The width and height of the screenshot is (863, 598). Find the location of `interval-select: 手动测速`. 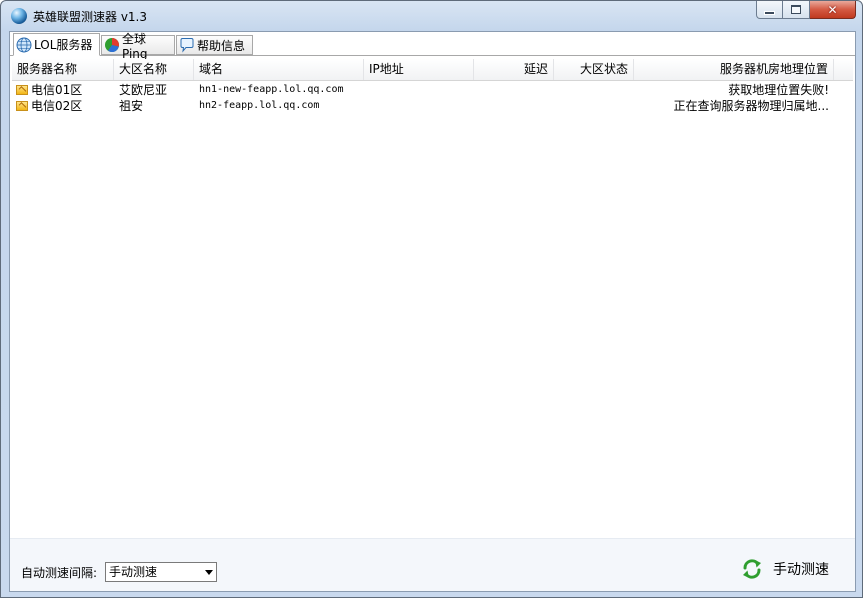

interval-select: 手动测速 is located at coordinates (161, 572).